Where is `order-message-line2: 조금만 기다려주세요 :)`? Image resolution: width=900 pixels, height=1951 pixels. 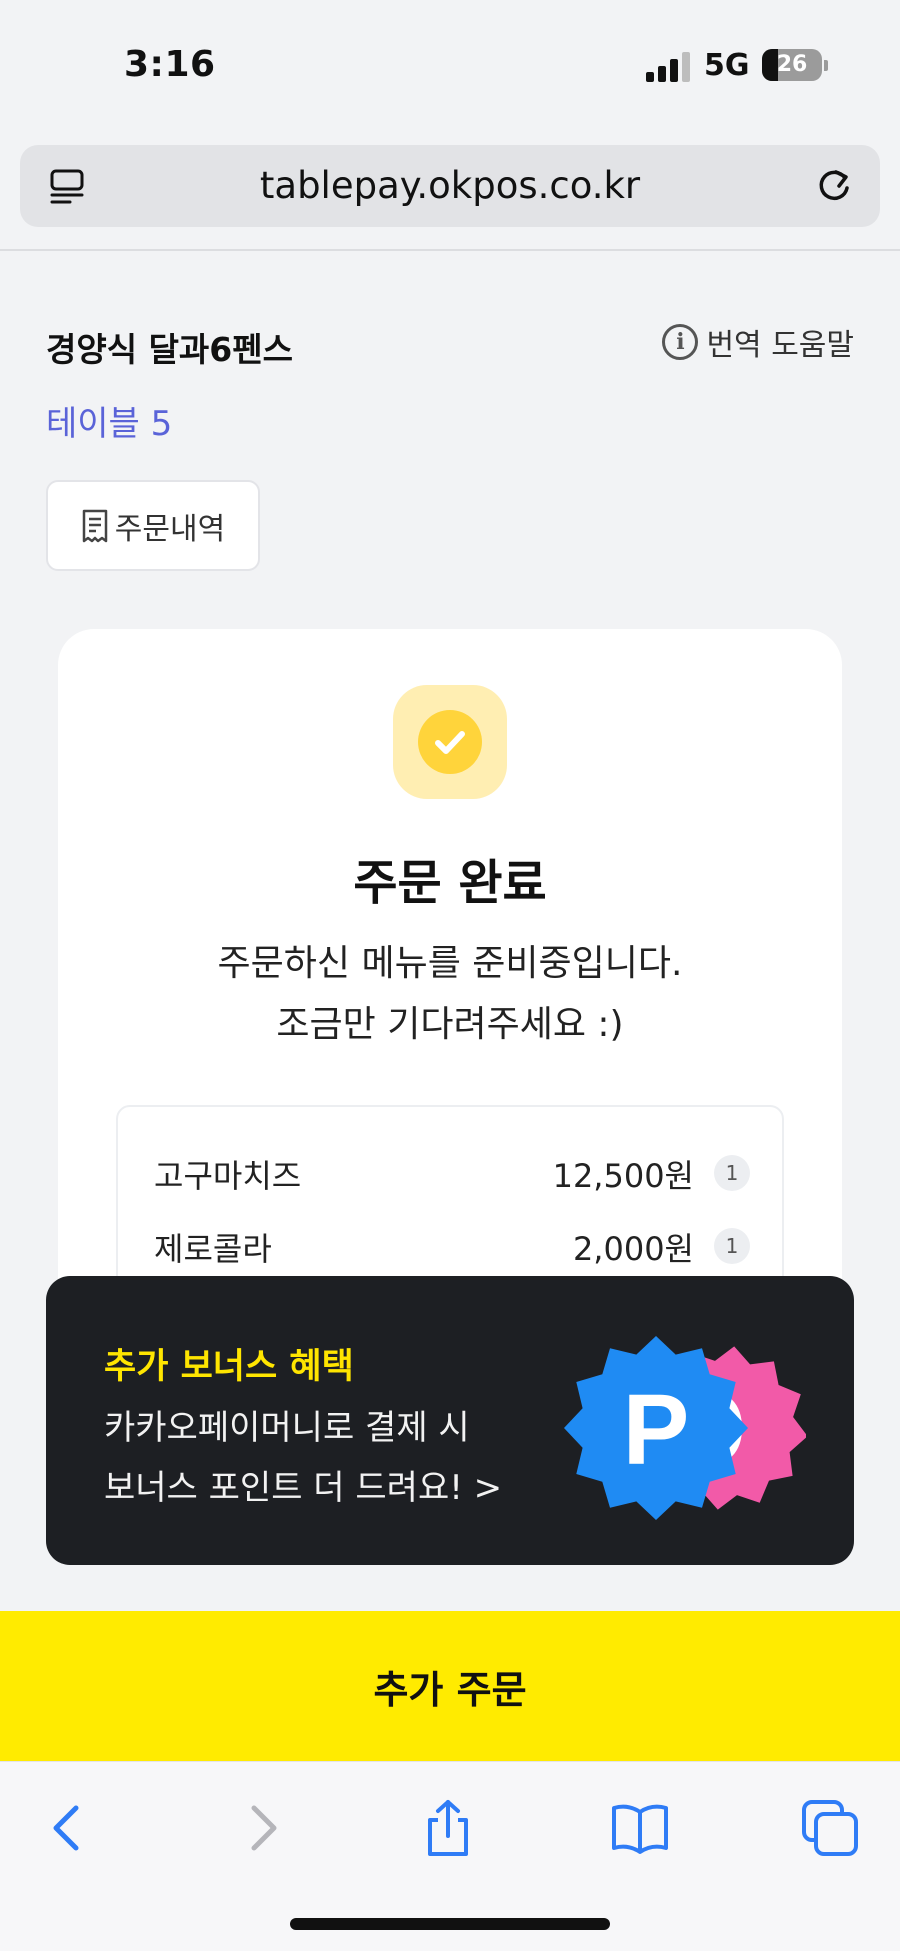
order-message-line2: 조금만 기다려주세요 :) is located at coordinates (450, 1024).